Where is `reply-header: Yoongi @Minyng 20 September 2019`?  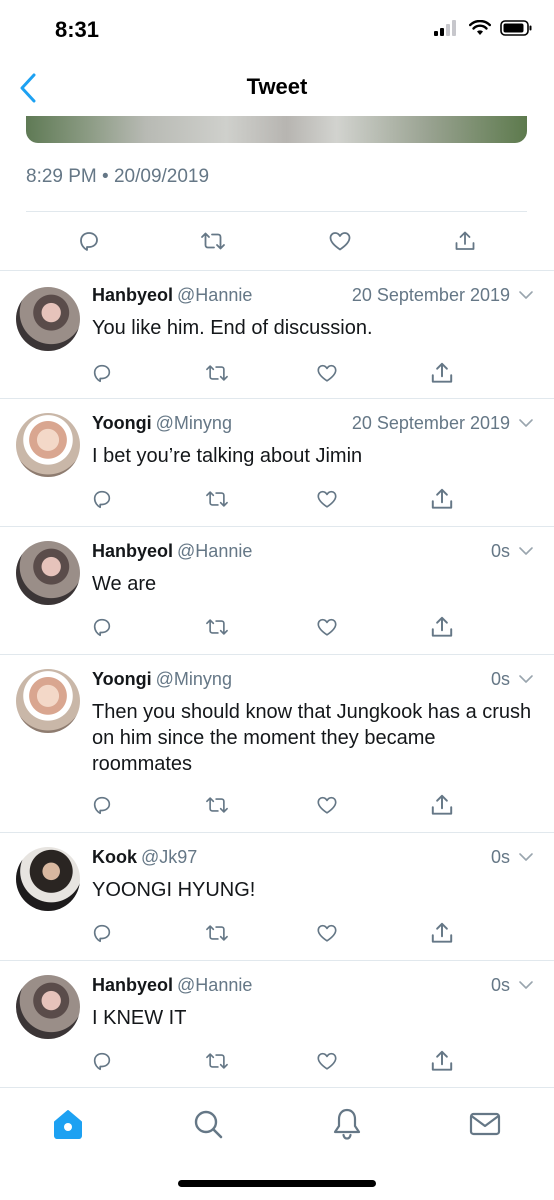
reply-header: Yoongi @Minyng 20 September 2019 is located at coordinates (313, 425).